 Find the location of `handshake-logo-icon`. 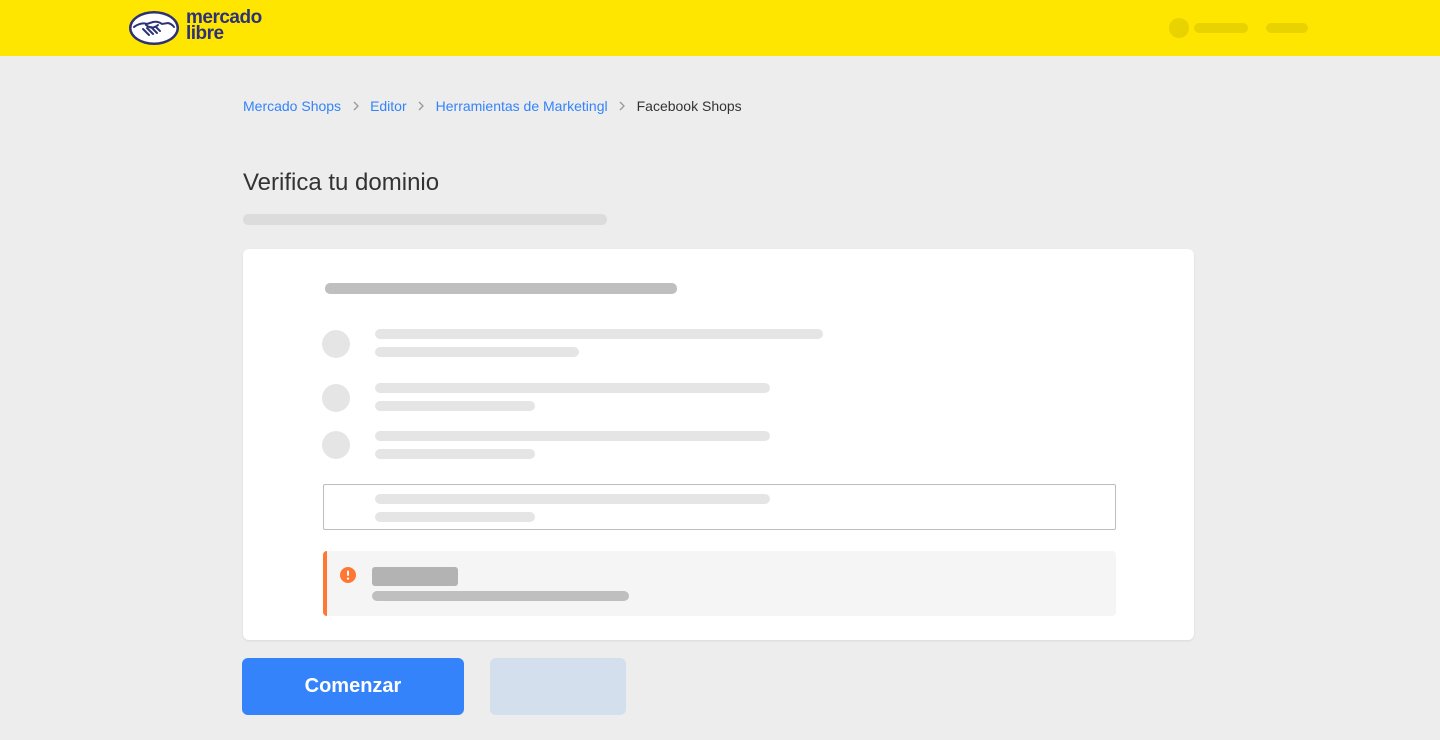

handshake-logo-icon is located at coordinates (154, 28).